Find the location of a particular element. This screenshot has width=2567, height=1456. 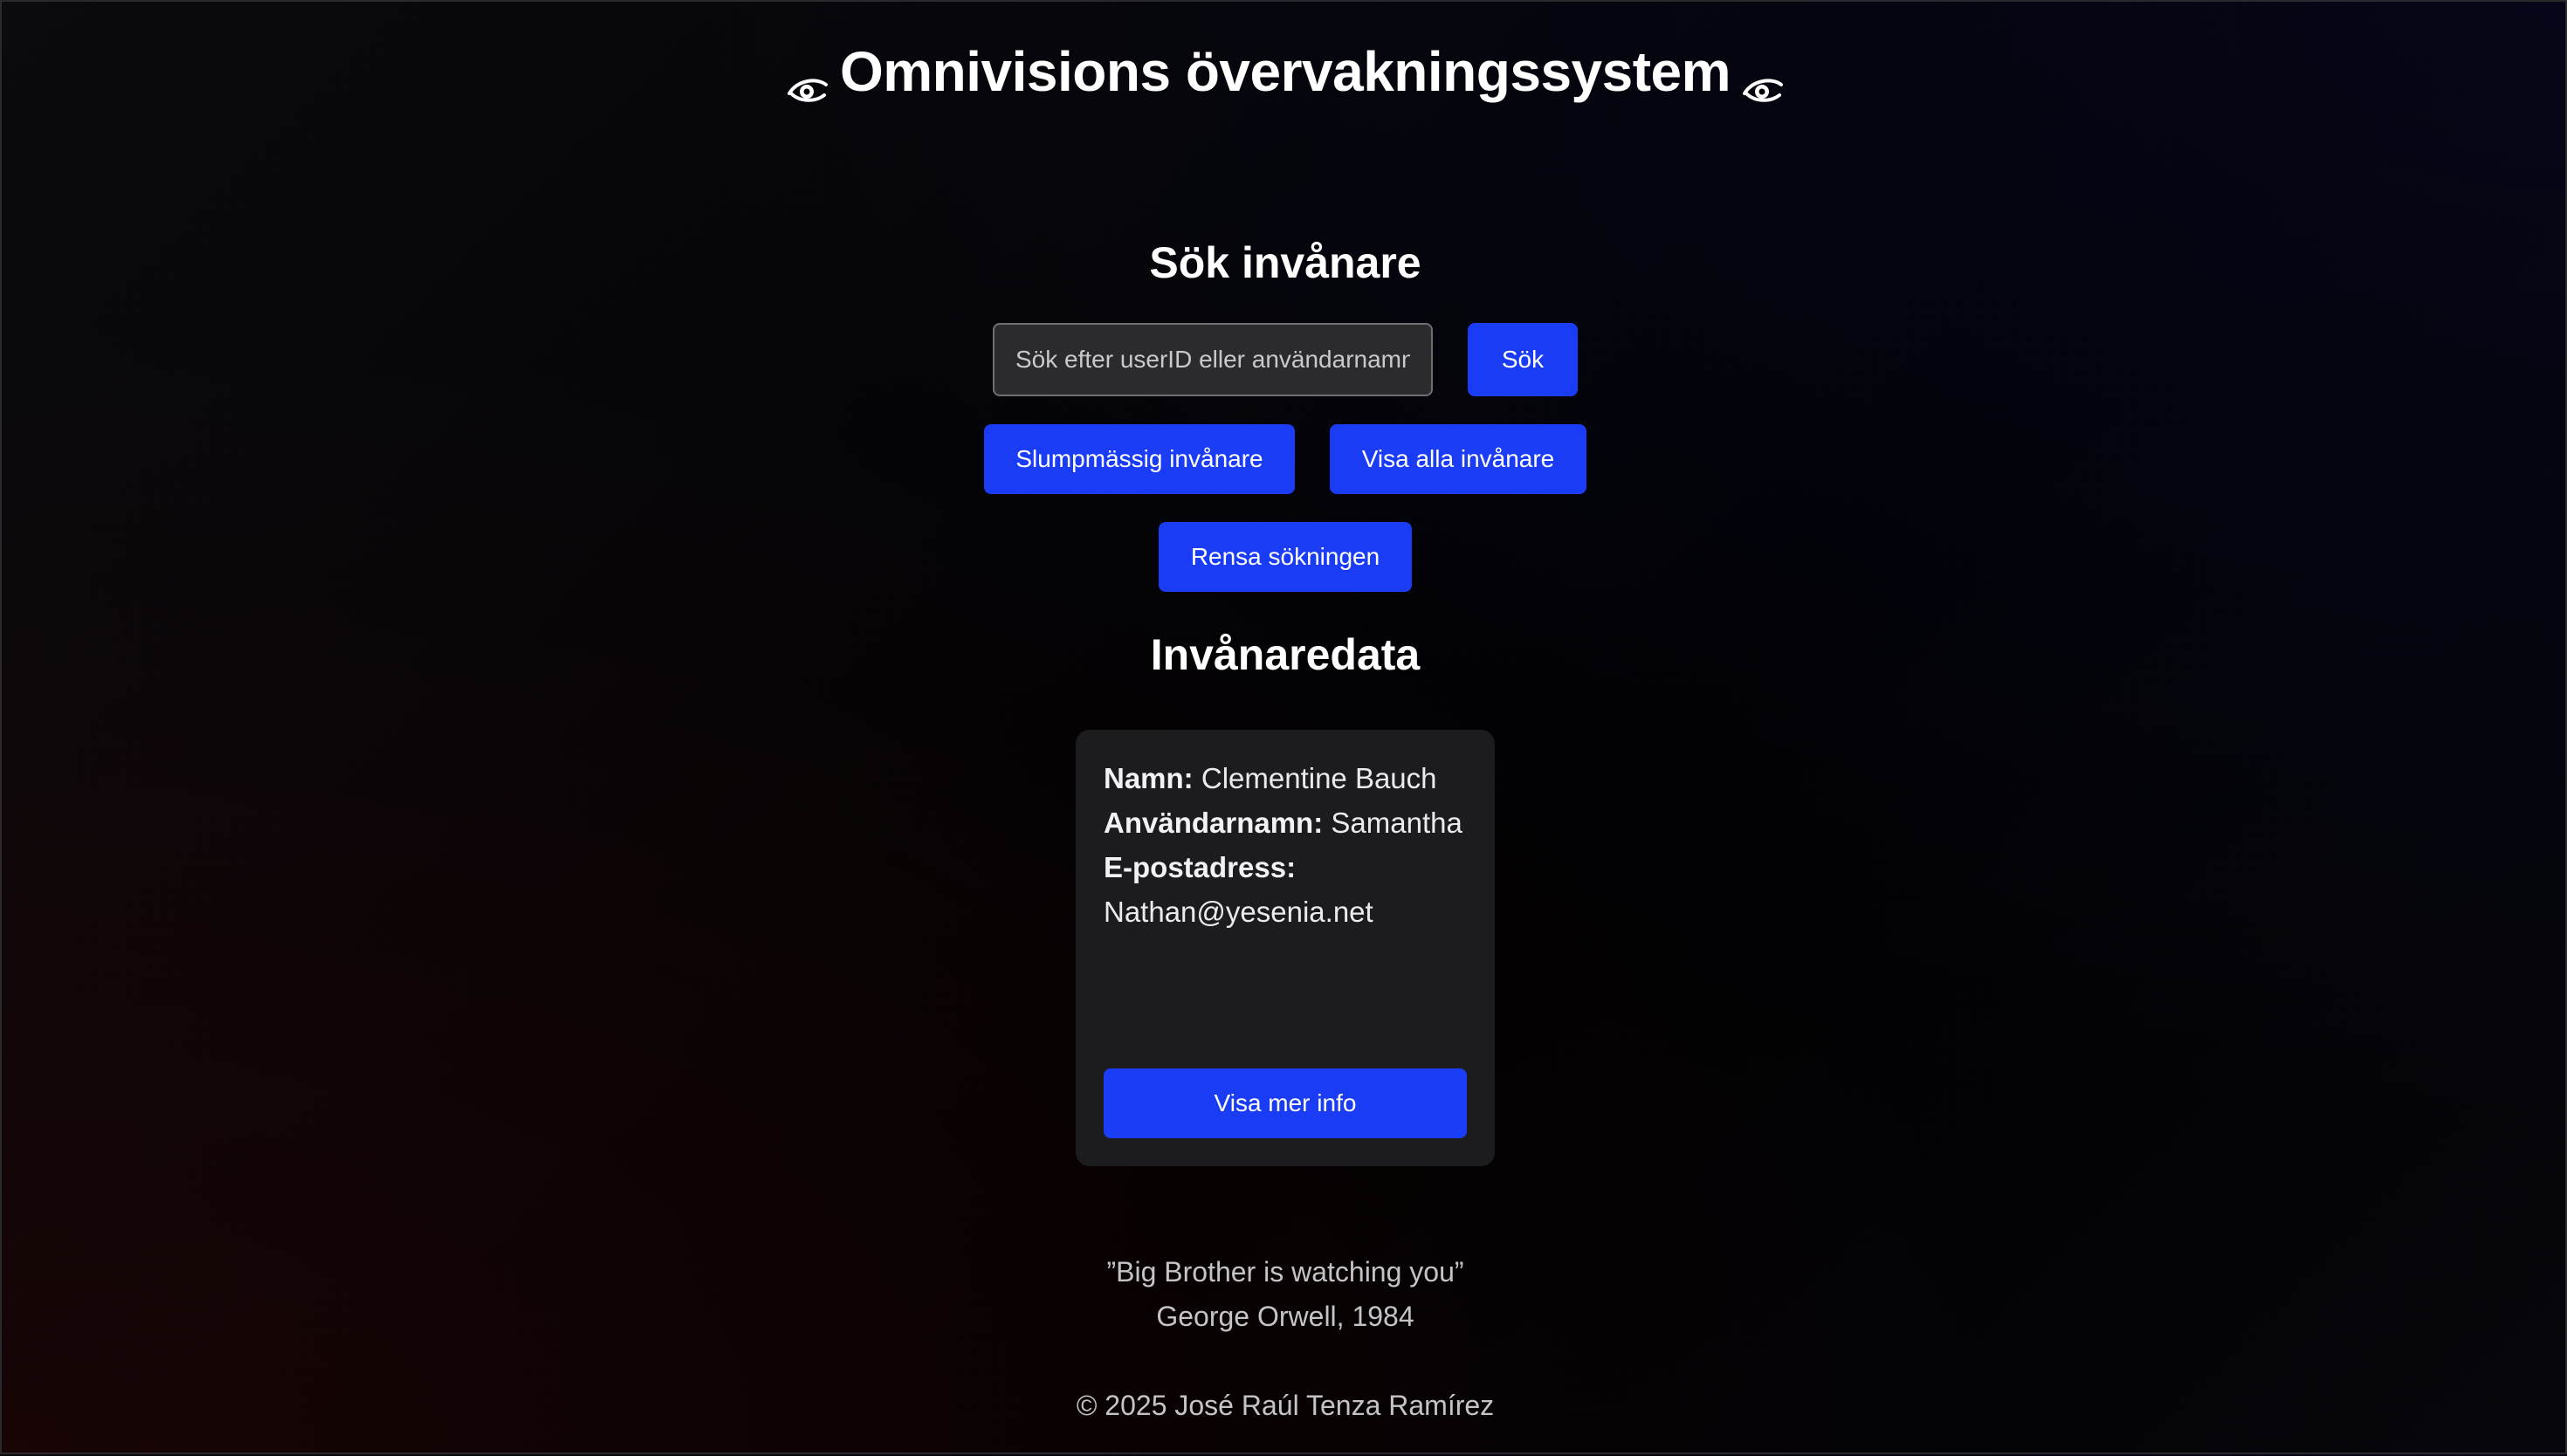

resident-email: Nathan@yesenia.net is located at coordinates (1285, 911).